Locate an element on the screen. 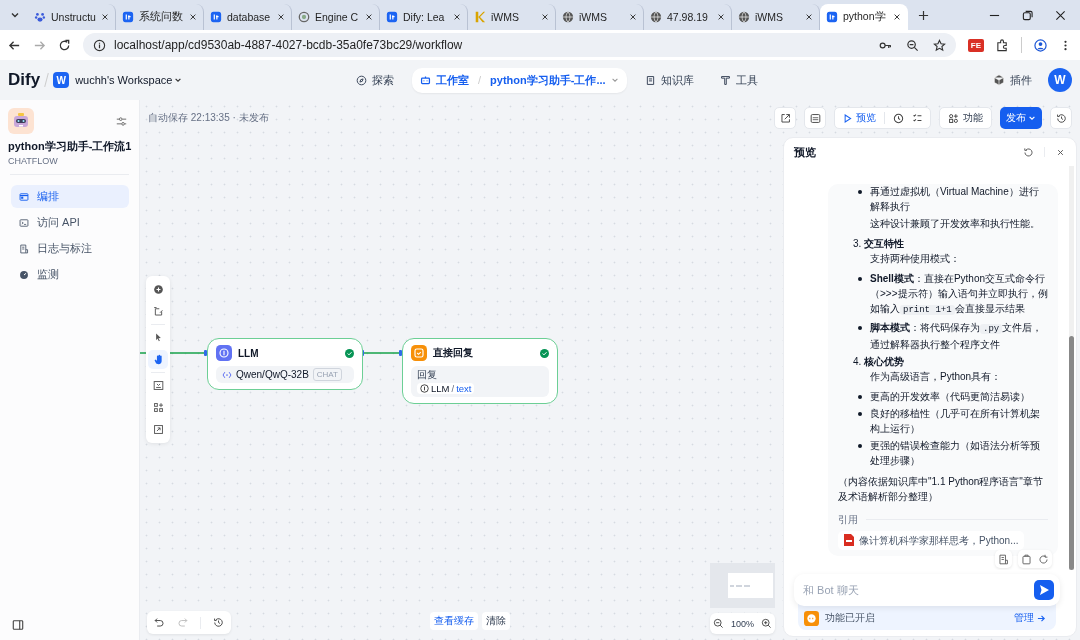  reply-icon is located at coordinates (419, 353).